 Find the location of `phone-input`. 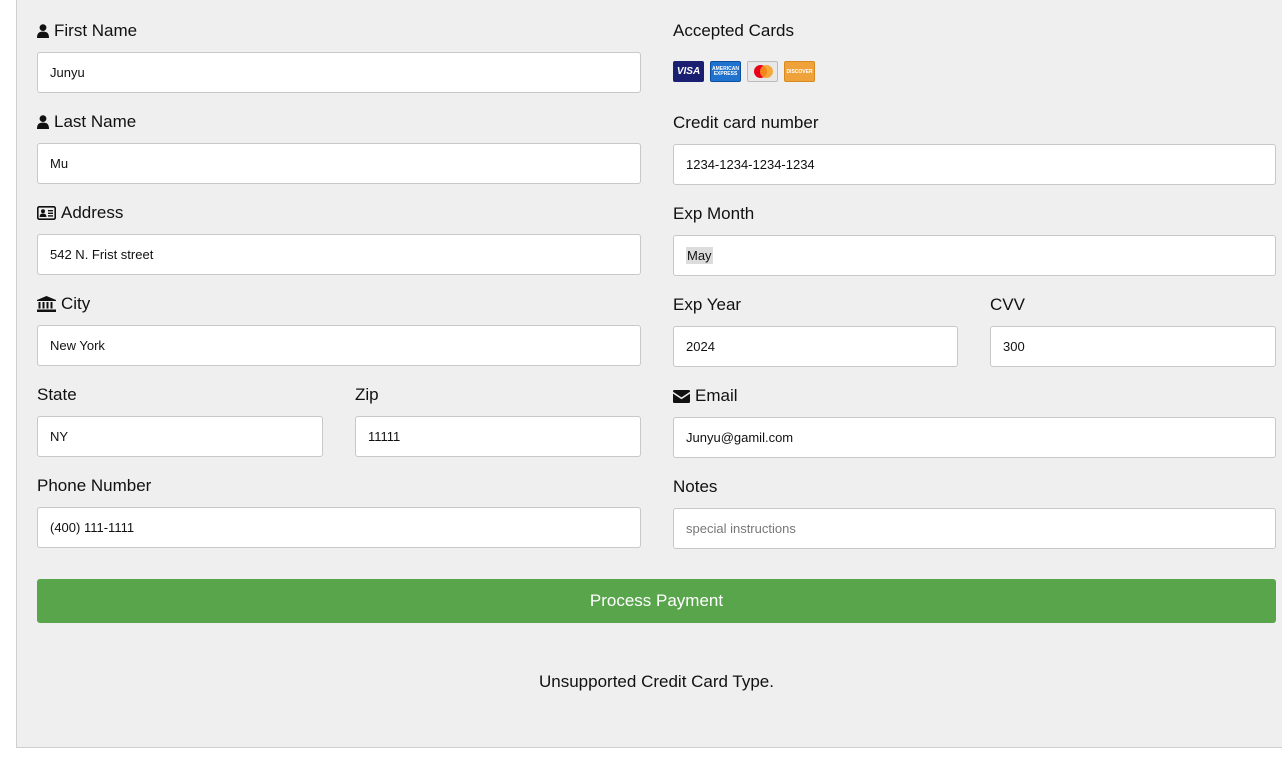

phone-input is located at coordinates (339, 527).